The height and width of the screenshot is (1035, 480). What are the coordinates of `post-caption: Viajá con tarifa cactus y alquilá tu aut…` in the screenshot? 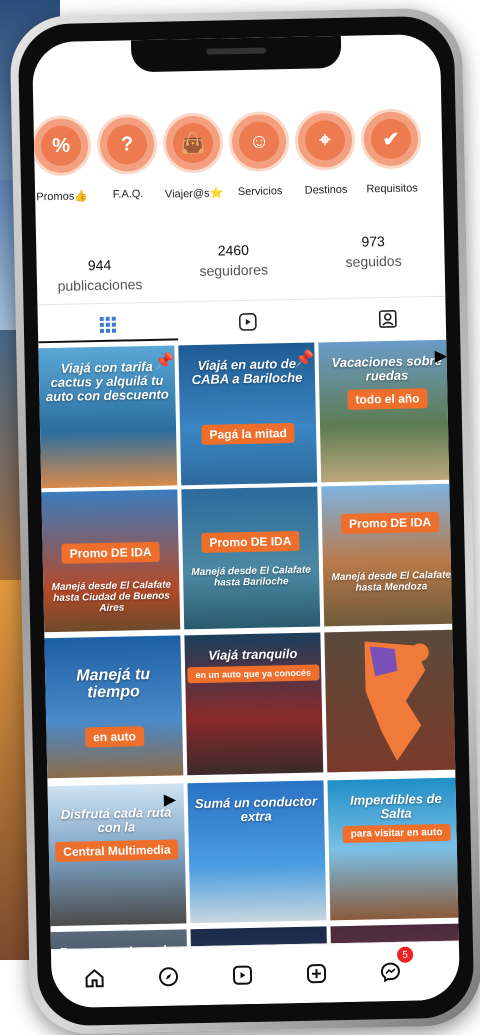 It's located at (107, 381).